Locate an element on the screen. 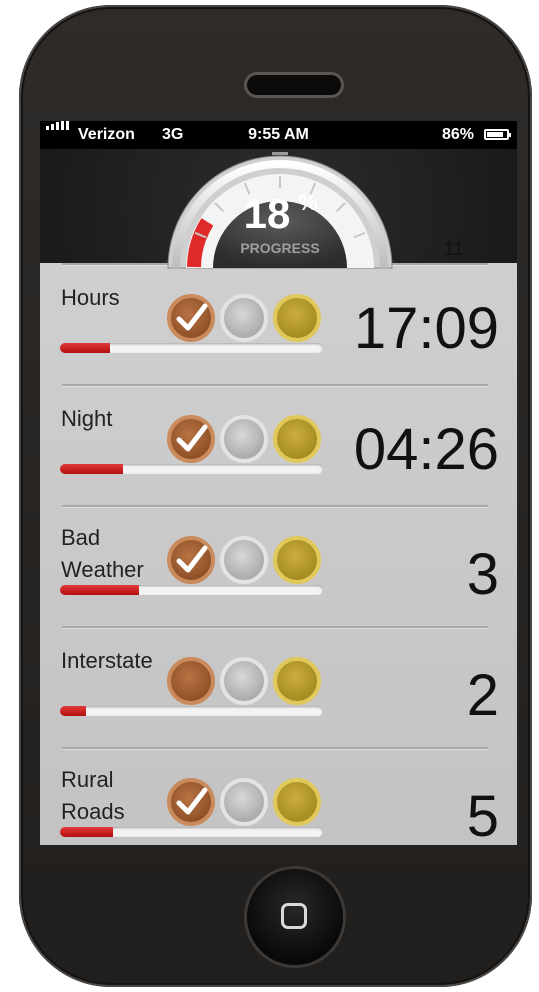 The width and height of the screenshot is (539, 992). stat-row: Bad Weather 3 is located at coordinates (278, 565).